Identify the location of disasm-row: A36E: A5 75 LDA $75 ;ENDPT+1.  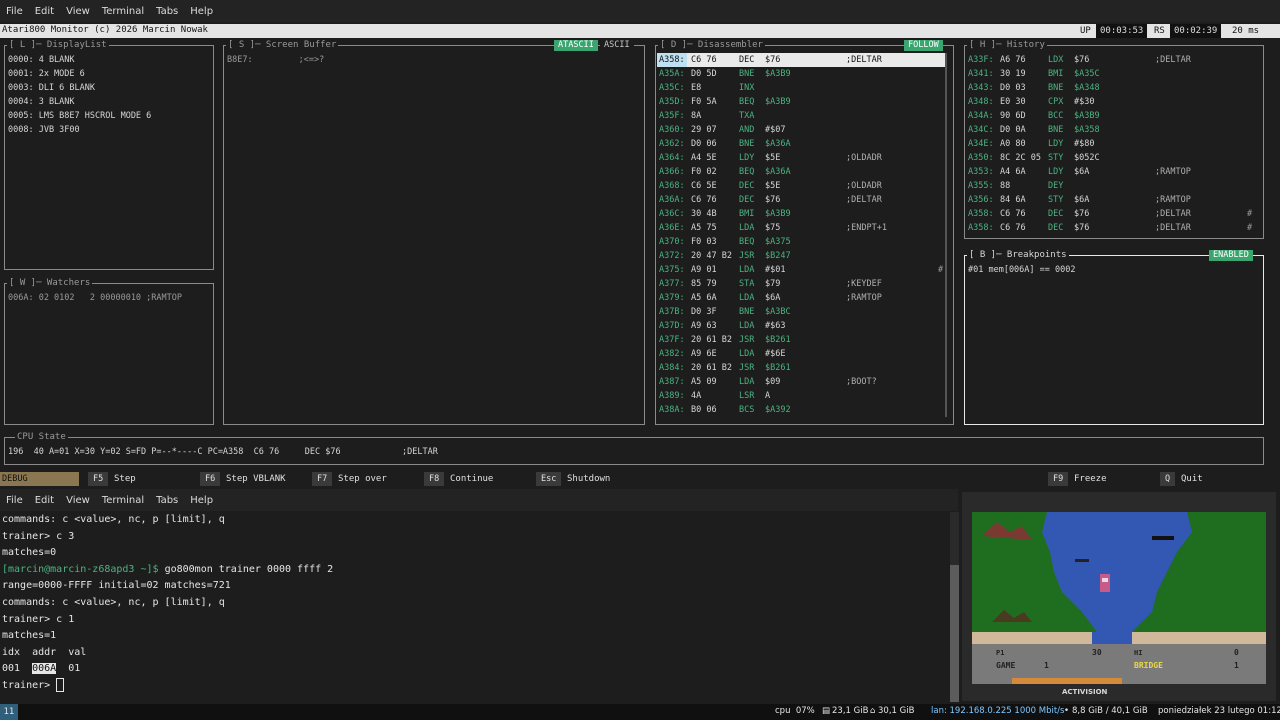
(802, 228).